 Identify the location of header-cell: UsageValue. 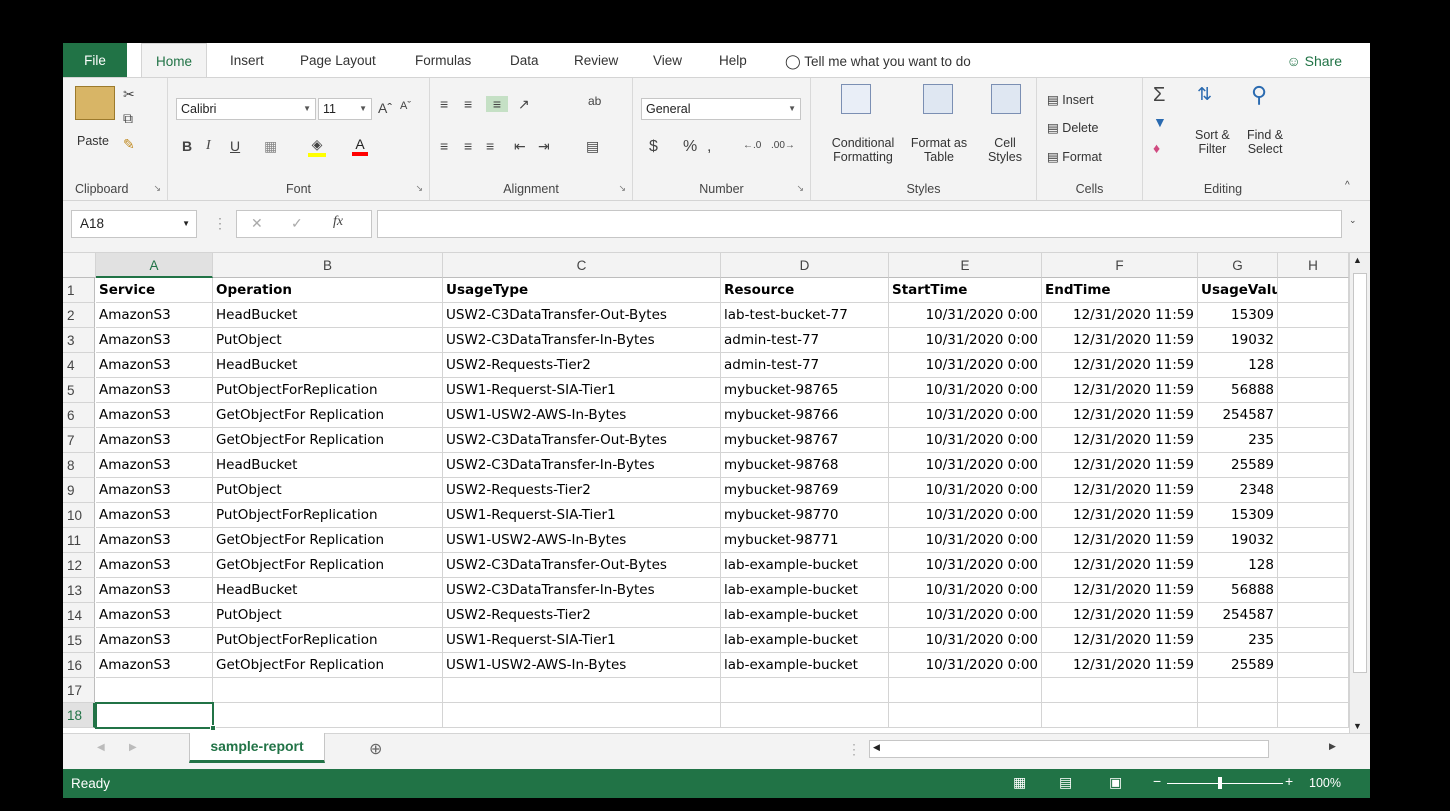
(1238, 290).